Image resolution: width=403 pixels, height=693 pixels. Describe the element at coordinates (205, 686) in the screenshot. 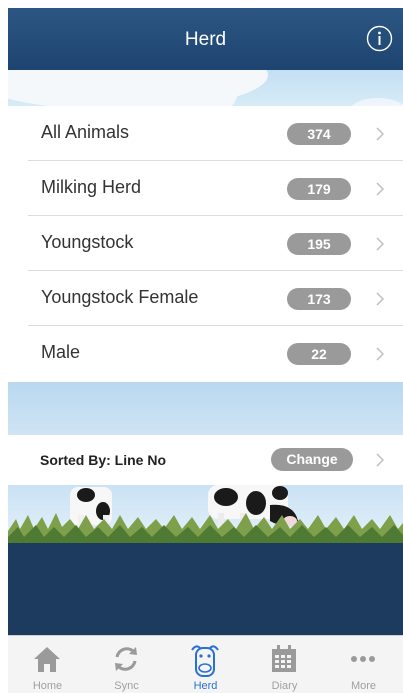

I see `tab-label: Herd` at that location.